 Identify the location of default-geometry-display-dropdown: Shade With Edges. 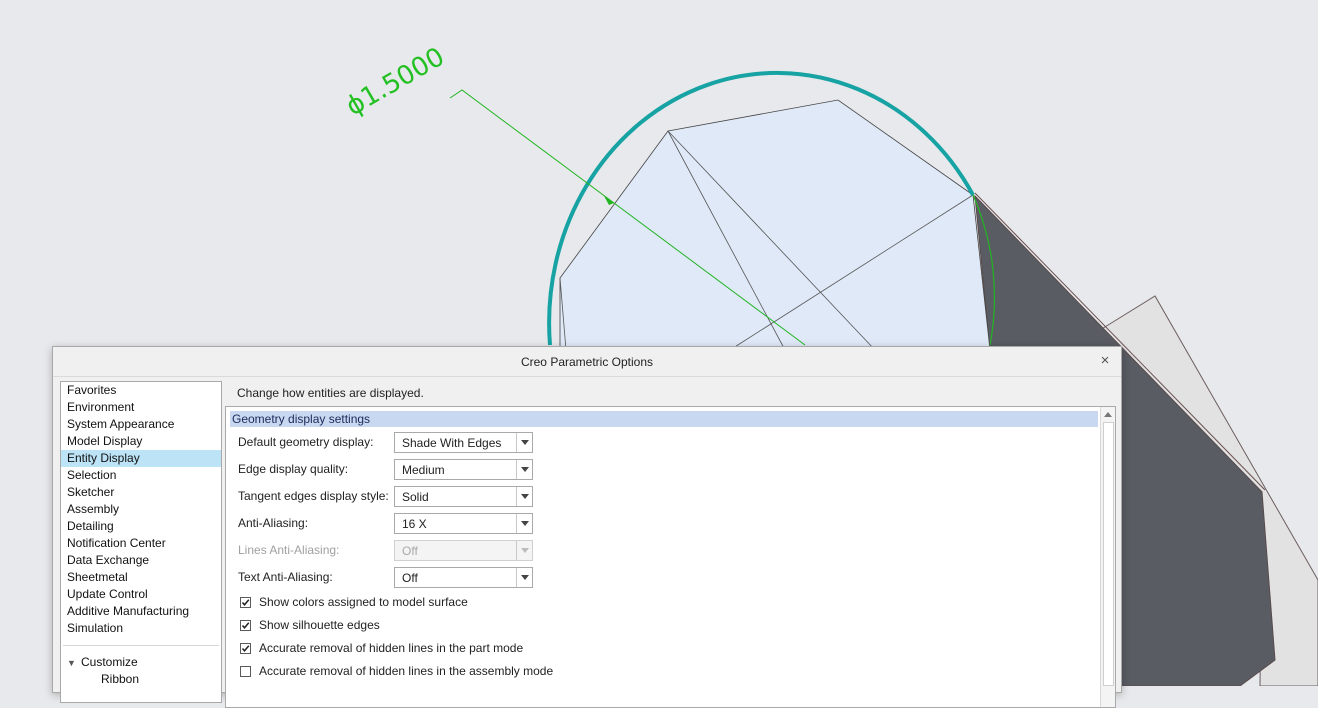
(463, 442).